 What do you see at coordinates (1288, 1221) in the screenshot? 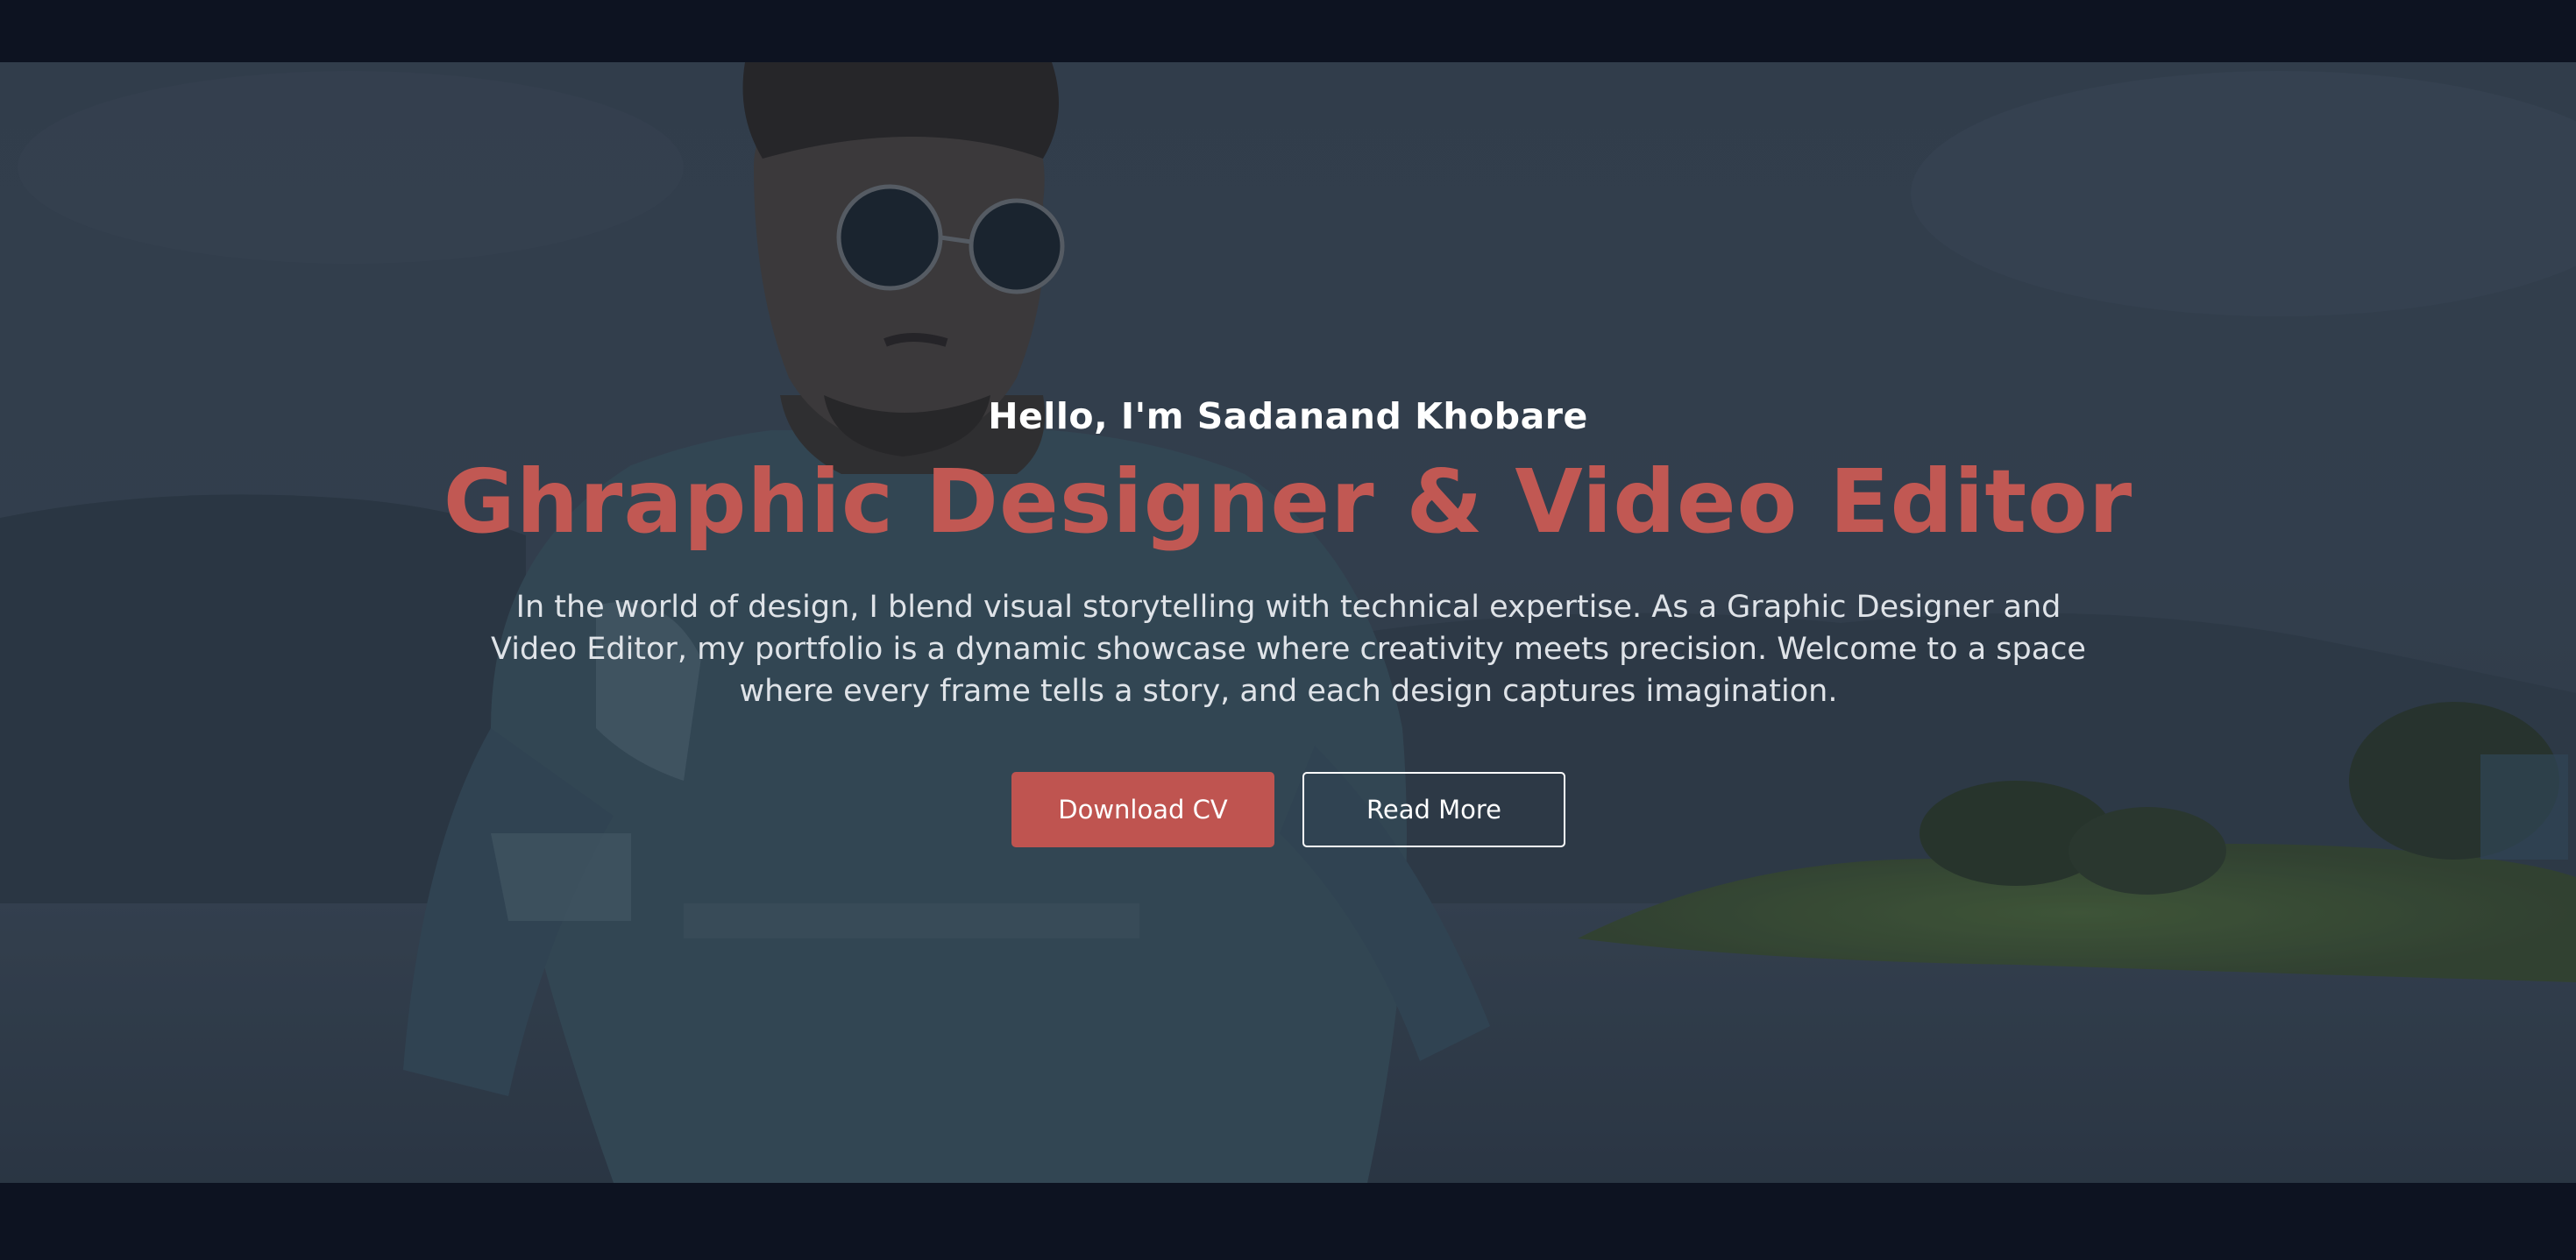
I see `bottom-bar` at bounding box center [1288, 1221].